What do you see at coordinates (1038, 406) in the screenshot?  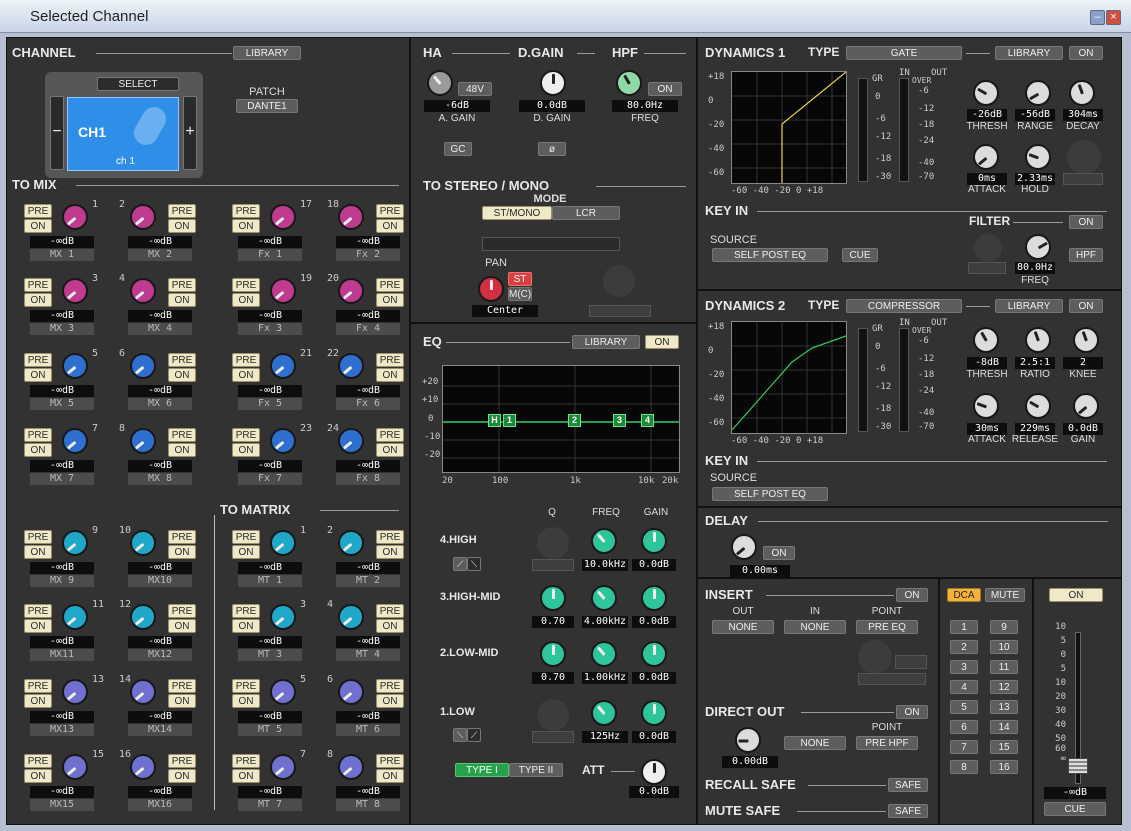 I see `dyn2-release-knob` at bounding box center [1038, 406].